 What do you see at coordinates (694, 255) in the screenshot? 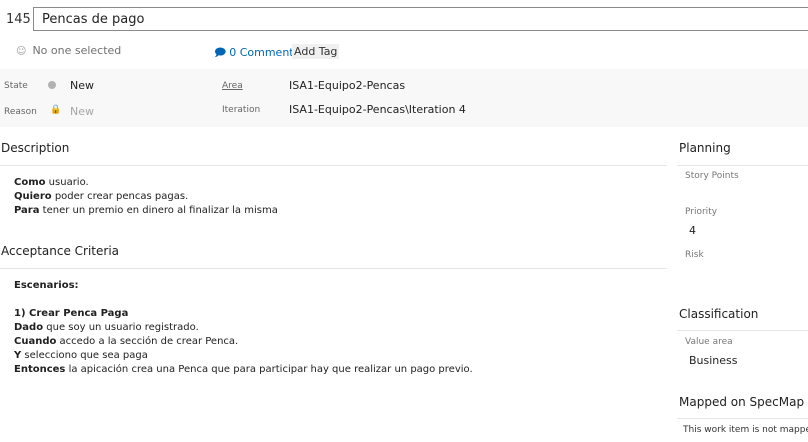
I see `risk-label: Risk` at bounding box center [694, 255].